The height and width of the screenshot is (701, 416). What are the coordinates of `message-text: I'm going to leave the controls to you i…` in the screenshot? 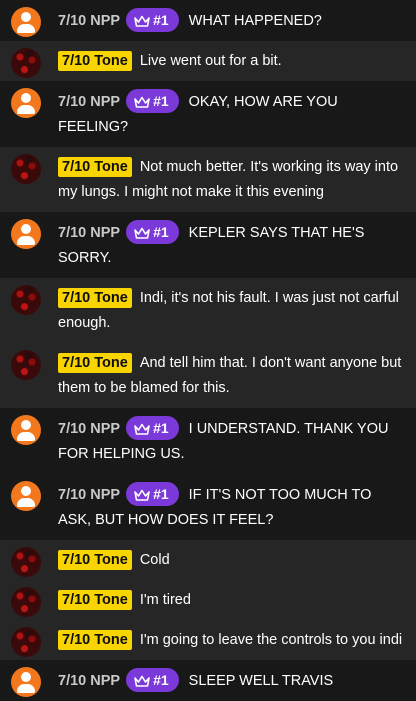 It's located at (271, 640).